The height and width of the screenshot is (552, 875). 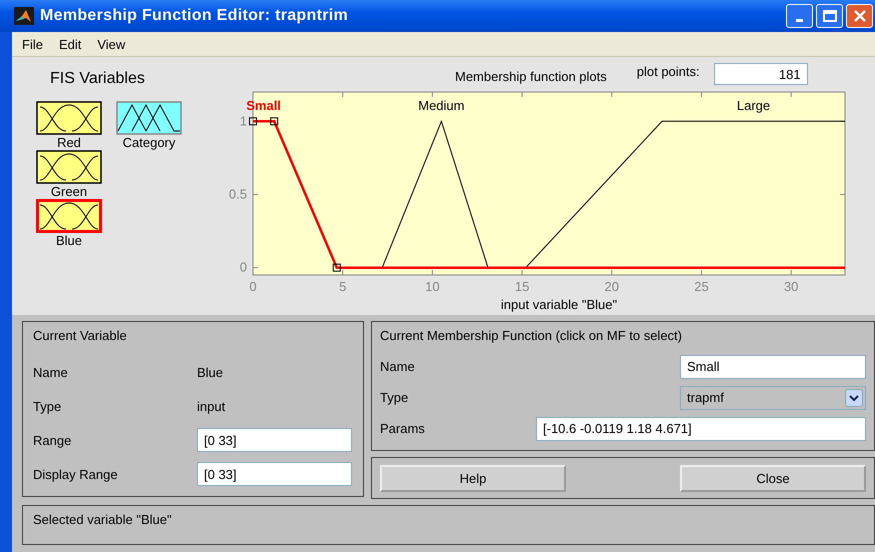 What do you see at coordinates (612, 286) in the screenshot?
I see `x-tick-label: 20` at bounding box center [612, 286].